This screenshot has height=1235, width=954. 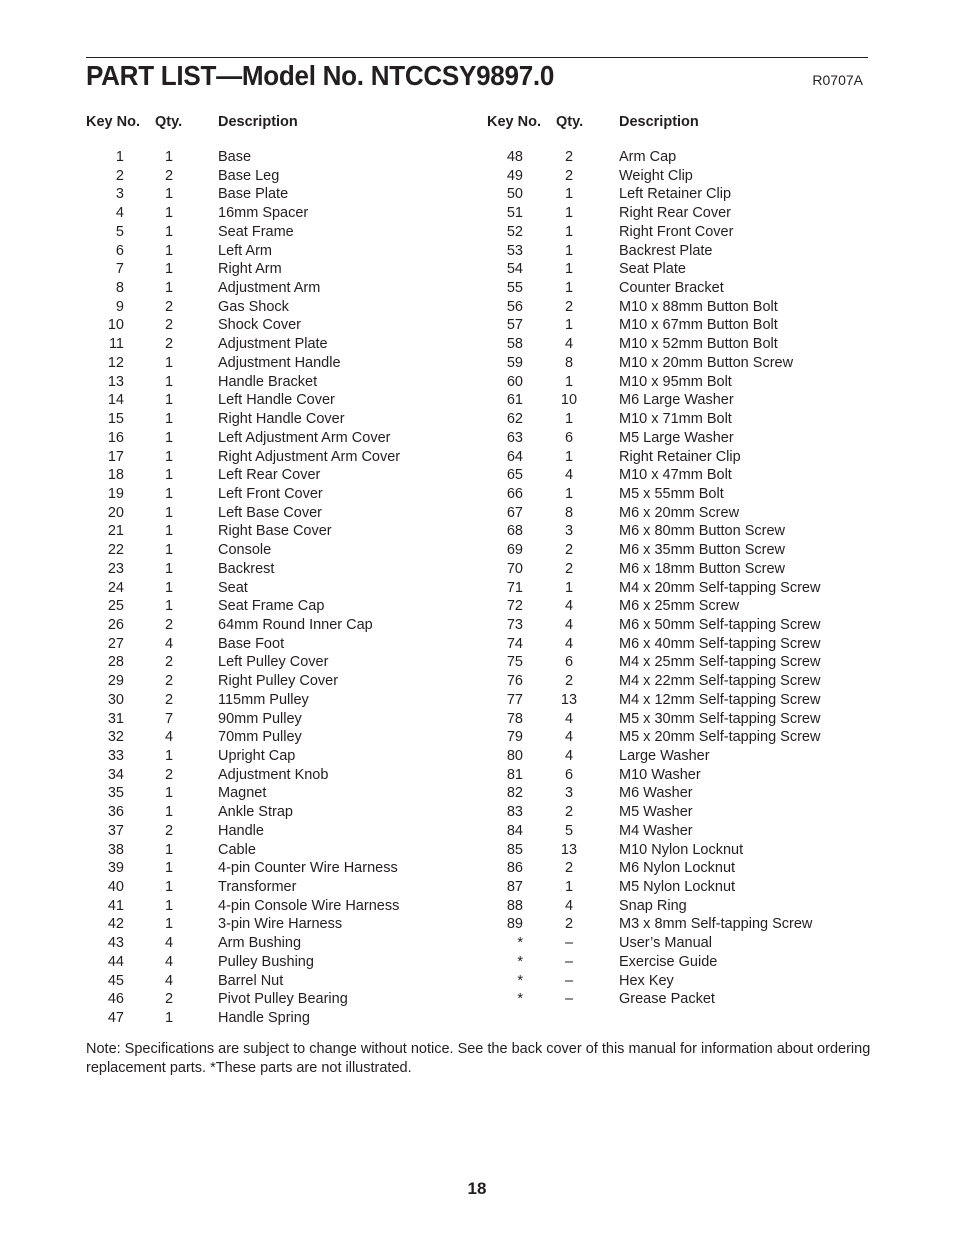 I want to click on part-description: Handle Bracket, so click(x=268, y=381).